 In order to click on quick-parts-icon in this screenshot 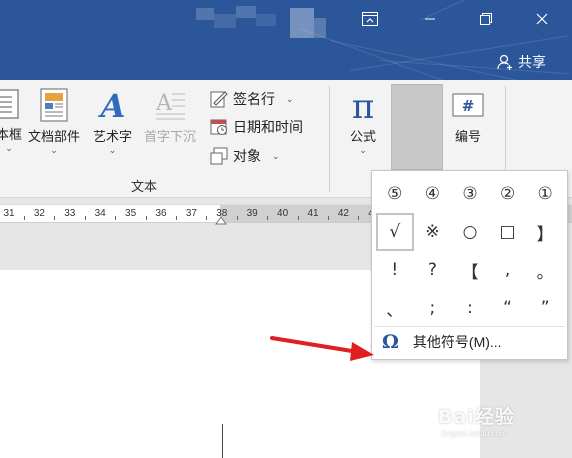, I will do `click(54, 105)`.